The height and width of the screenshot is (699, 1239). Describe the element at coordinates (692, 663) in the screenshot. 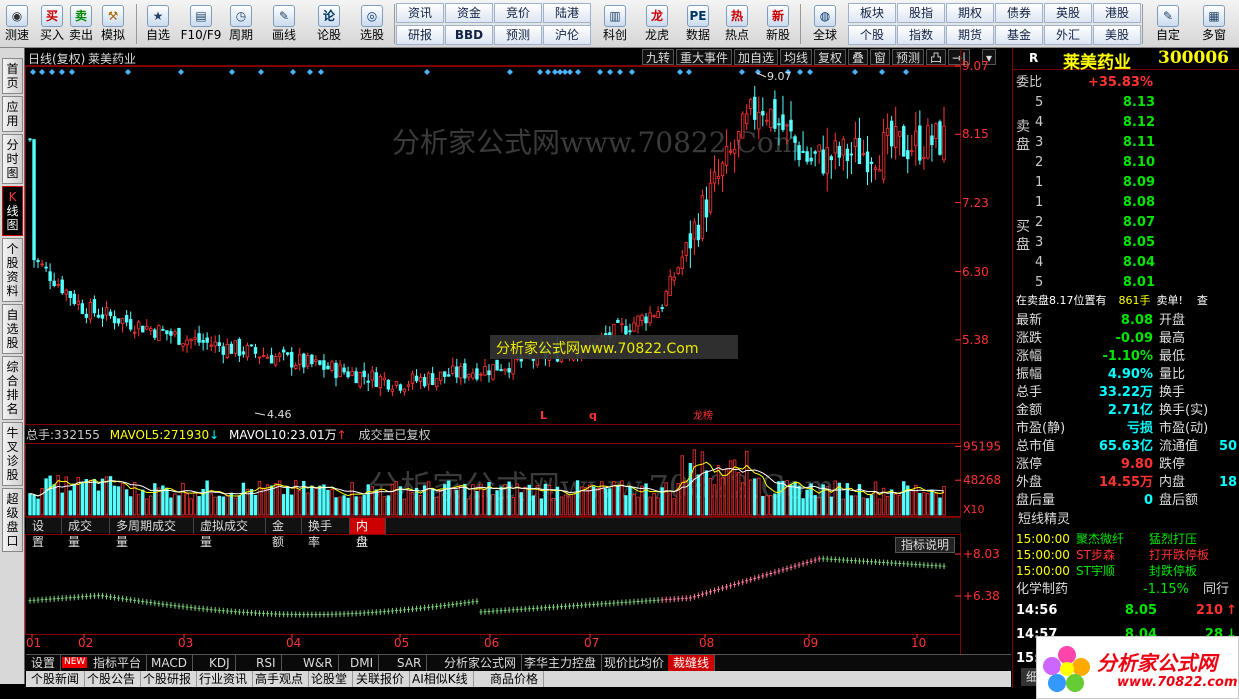

I see `bottom-tab-裁缝线: 裁缝线` at that location.